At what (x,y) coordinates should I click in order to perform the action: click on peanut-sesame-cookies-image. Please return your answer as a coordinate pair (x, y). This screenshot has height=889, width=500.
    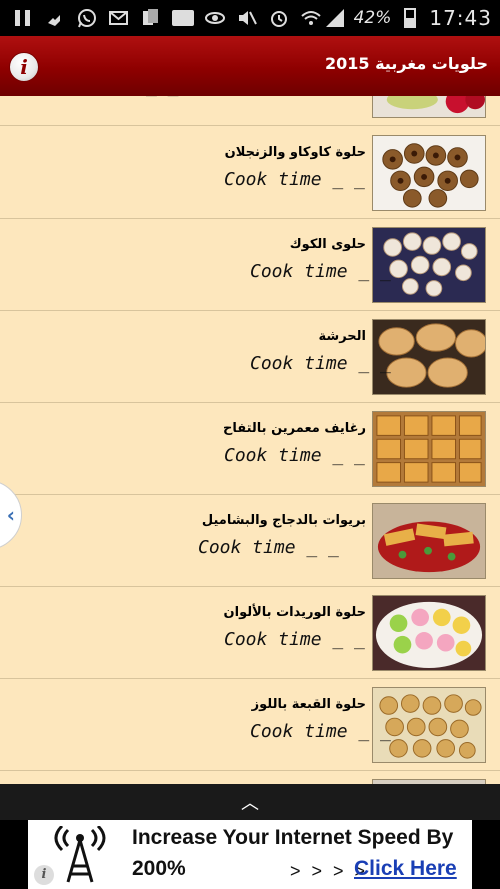
    Looking at the image, I should click on (429, 173).